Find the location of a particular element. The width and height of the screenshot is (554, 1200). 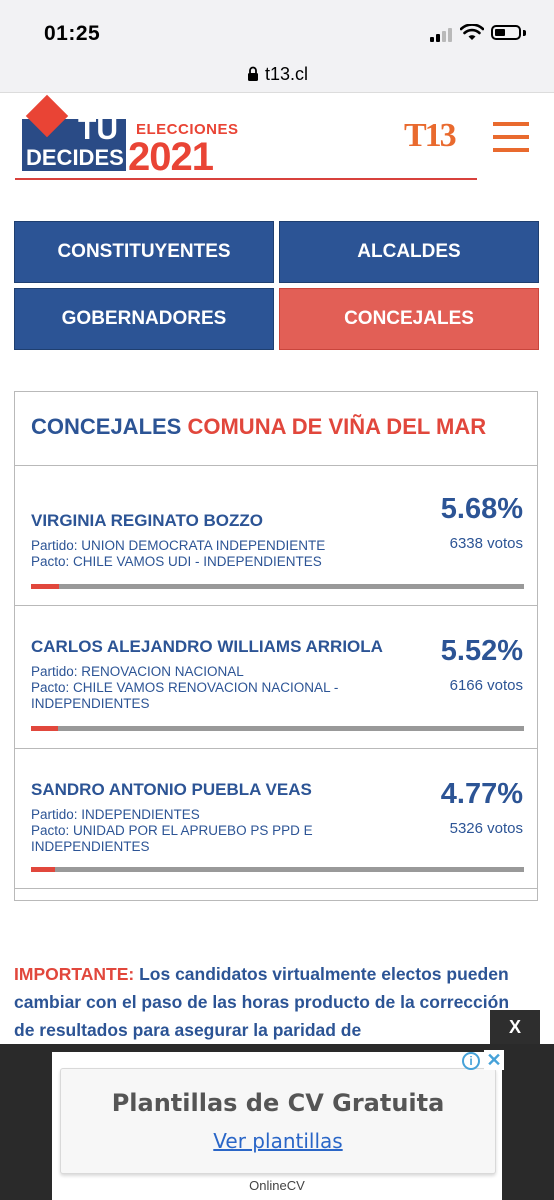

candidate-votes: 6338 votos is located at coordinates (486, 543).